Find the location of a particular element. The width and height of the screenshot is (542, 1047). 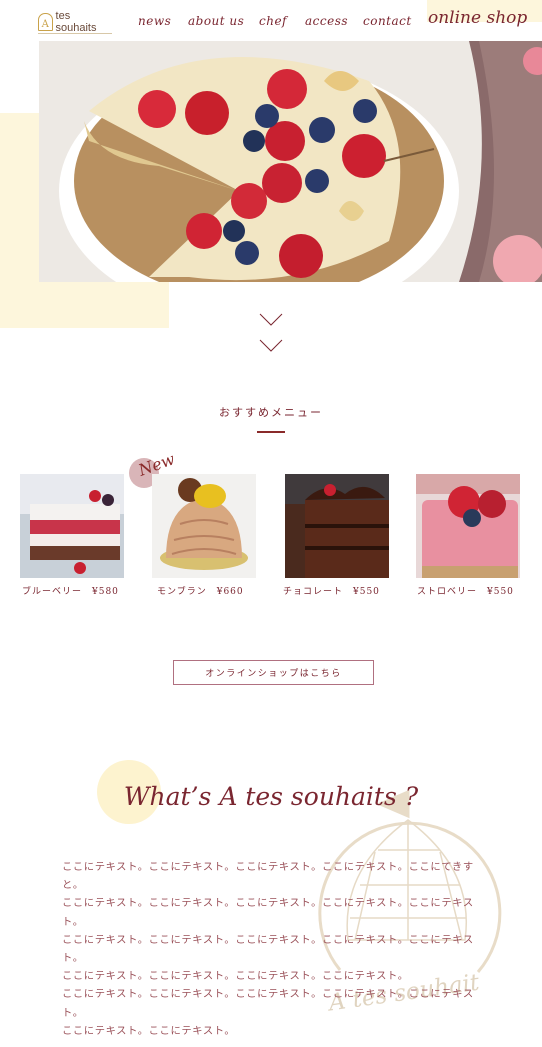

about-title: What’s A tes souhaits ? is located at coordinates (271, 796).